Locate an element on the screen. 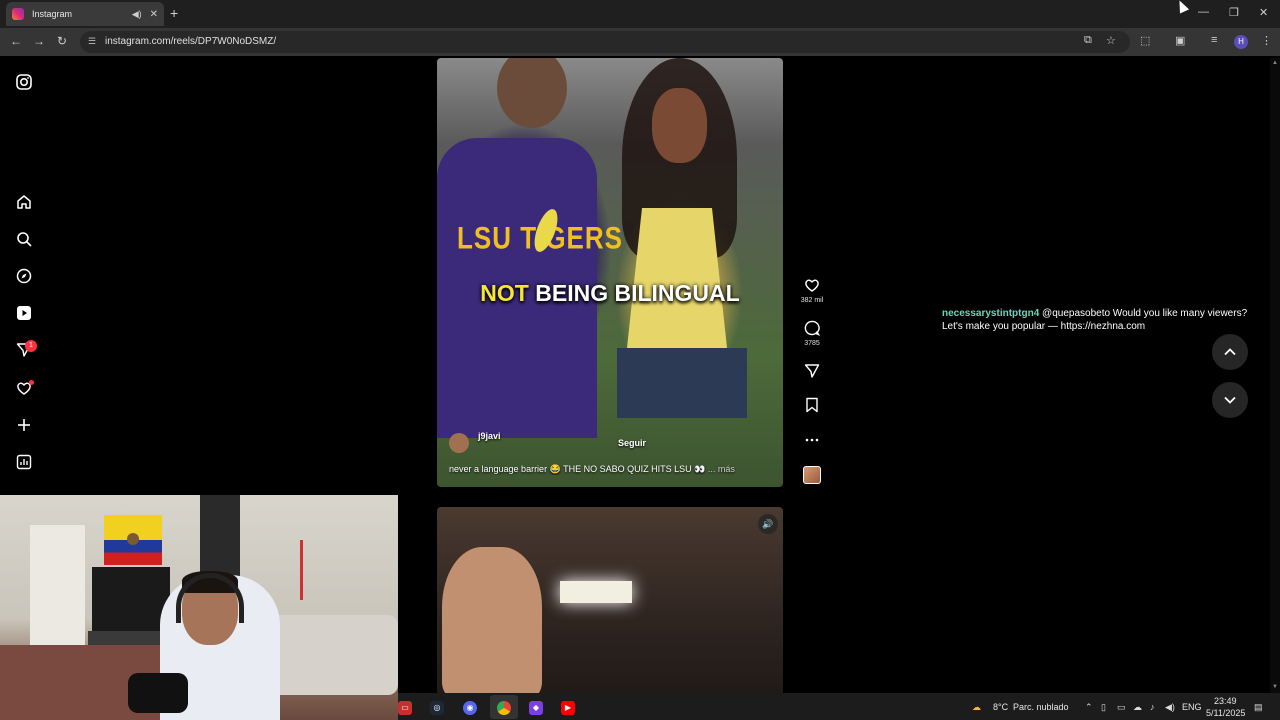 The image size is (1280, 720). cam-lamp is located at coordinates (301, 570).